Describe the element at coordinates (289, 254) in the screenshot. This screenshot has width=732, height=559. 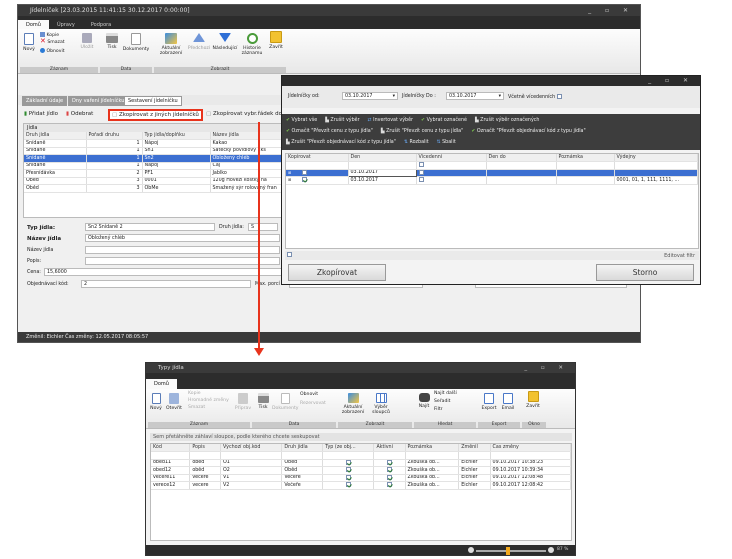
I see `filter-enable-checkbox` at that location.